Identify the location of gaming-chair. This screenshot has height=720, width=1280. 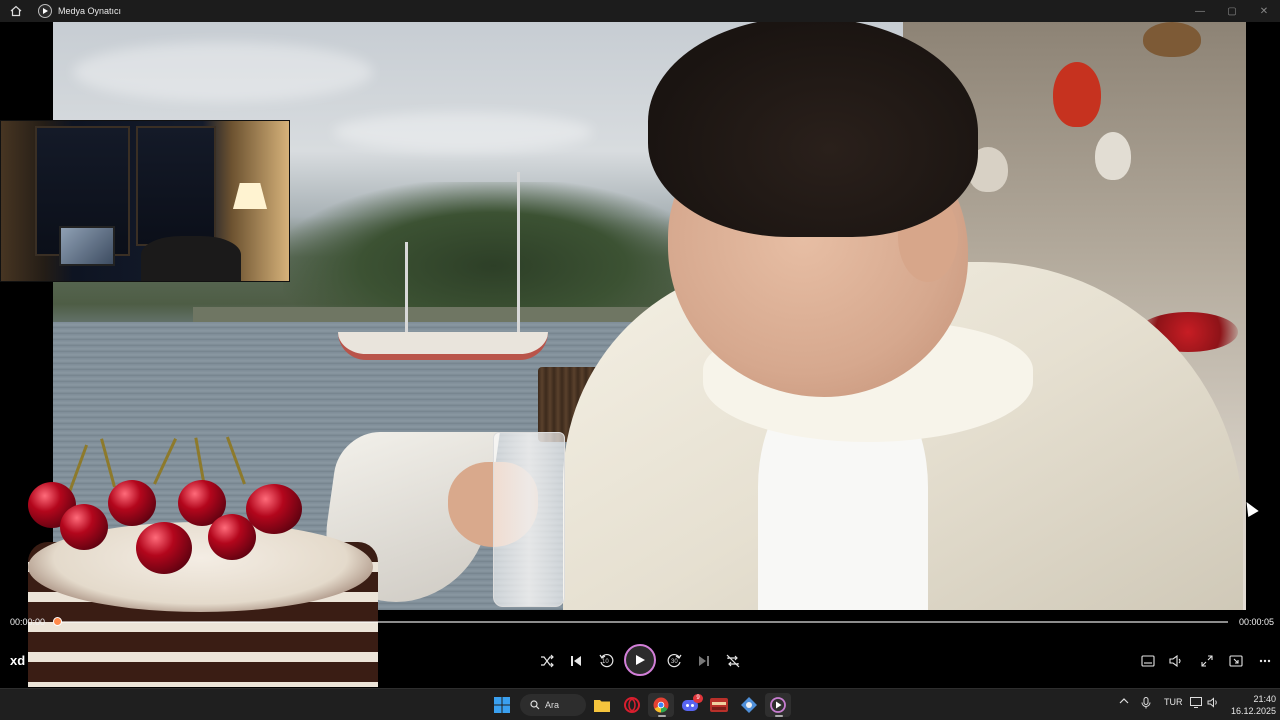
(191, 258).